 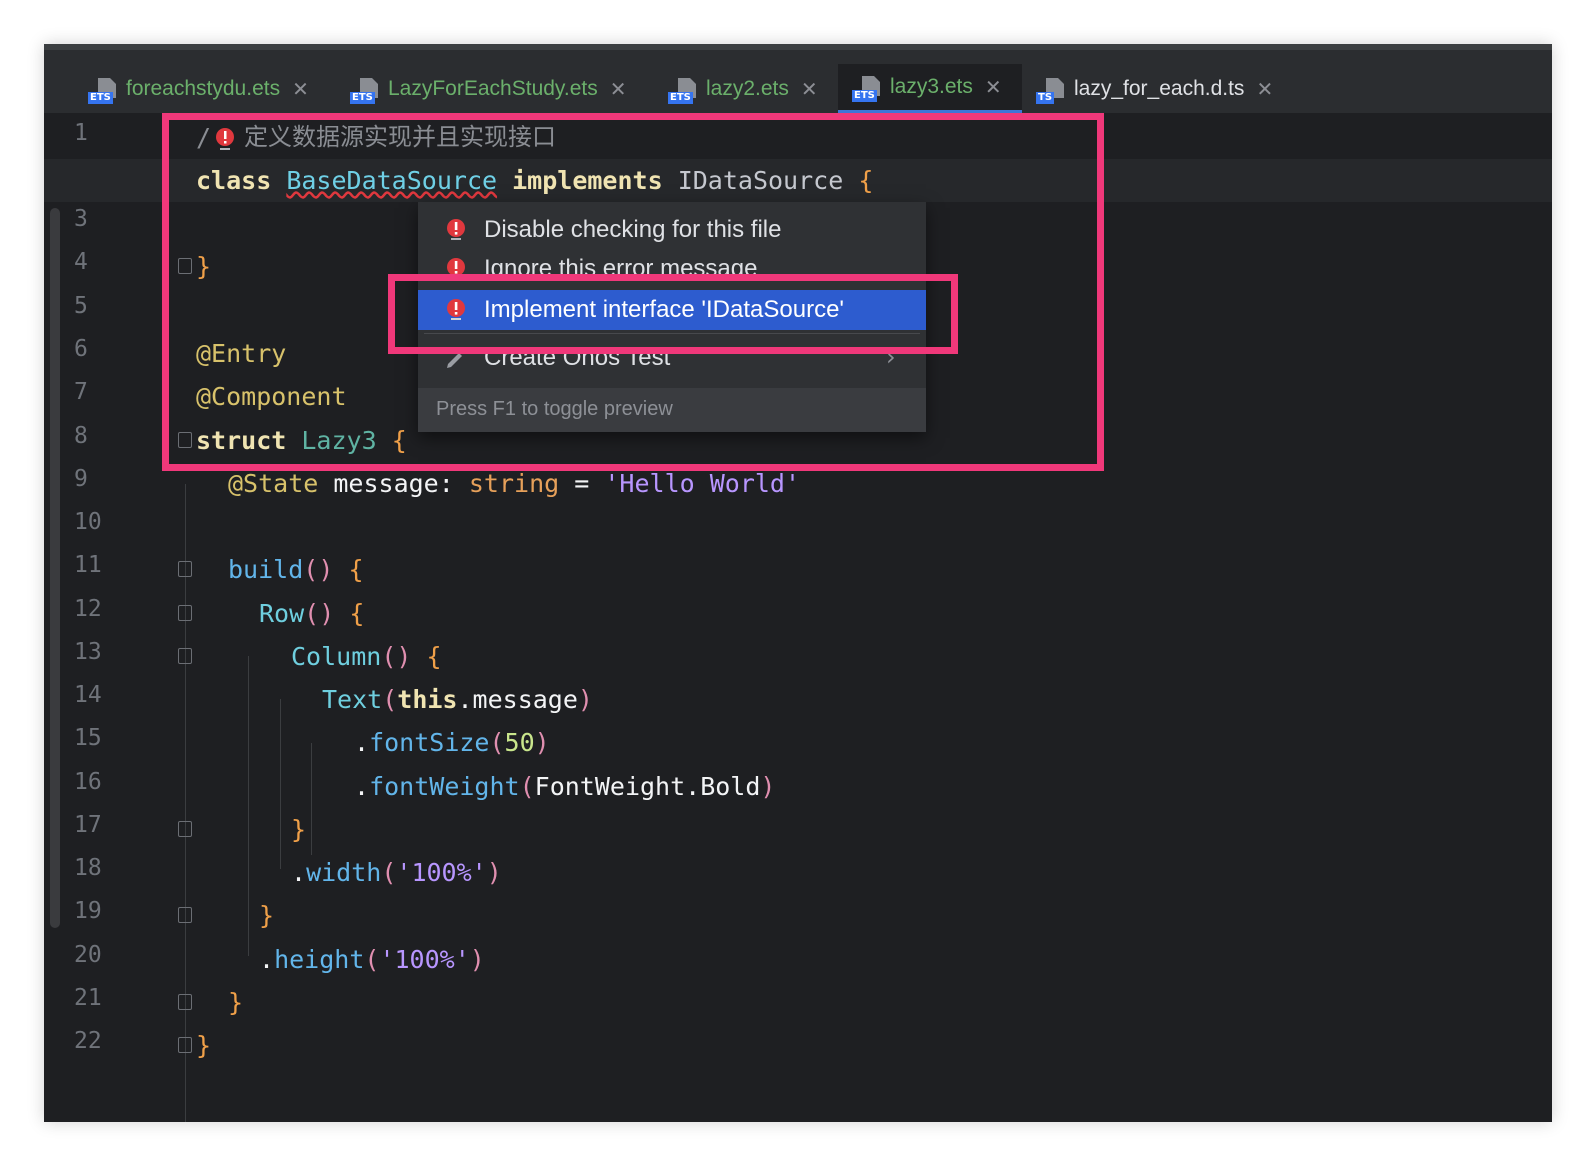 What do you see at coordinates (798, 829) in the screenshot?
I see `code-line-17: }` at bounding box center [798, 829].